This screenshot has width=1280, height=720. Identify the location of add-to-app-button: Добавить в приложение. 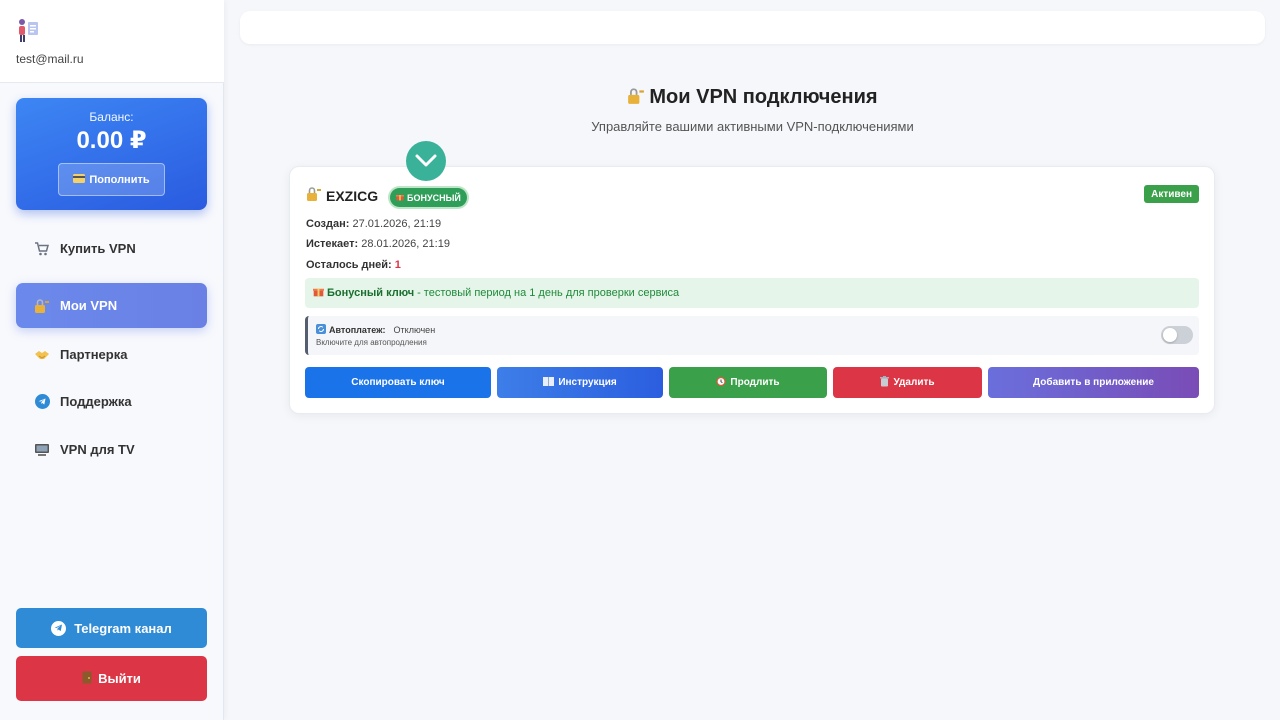
(1093, 382).